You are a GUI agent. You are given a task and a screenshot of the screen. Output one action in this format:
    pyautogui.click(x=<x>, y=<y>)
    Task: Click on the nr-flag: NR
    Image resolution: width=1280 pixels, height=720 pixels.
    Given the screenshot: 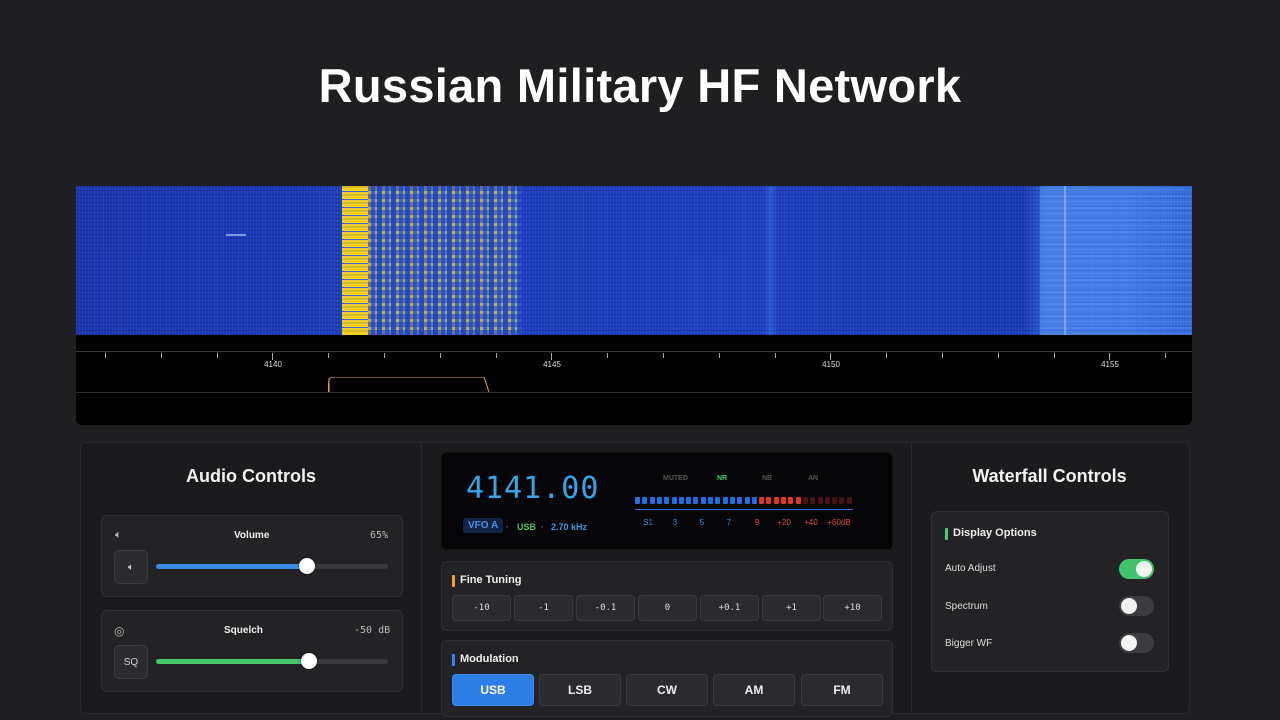 What is the action you would take?
    pyautogui.click(x=722, y=478)
    